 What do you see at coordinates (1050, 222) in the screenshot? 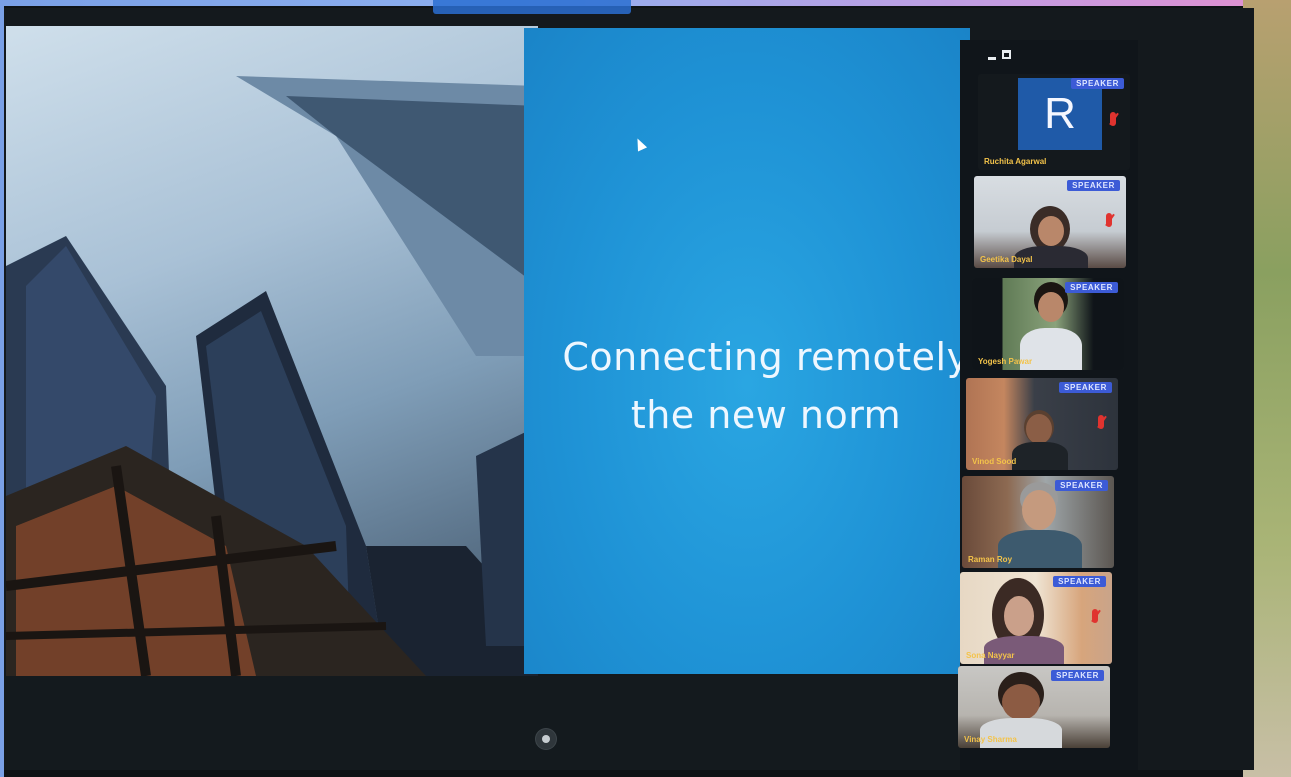
I see `participant-tile: SPEAKER Geetika Dayal` at bounding box center [1050, 222].